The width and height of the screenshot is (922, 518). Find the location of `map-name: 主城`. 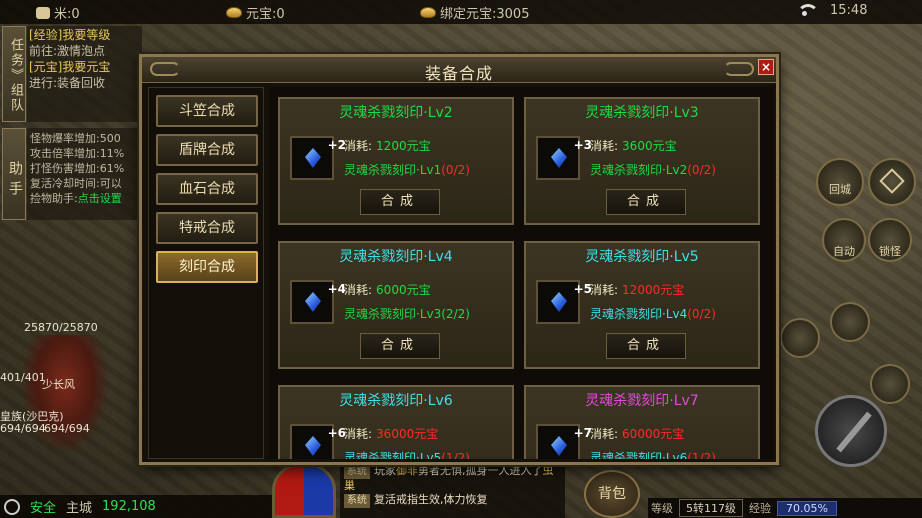

map-name: 主城 is located at coordinates (79, 508).